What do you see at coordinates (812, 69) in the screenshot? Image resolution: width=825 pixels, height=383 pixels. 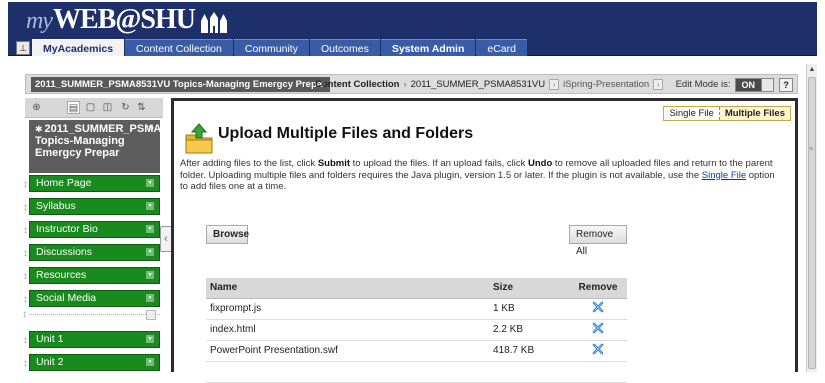 I see `scroll-up-icon: ▲` at bounding box center [812, 69].